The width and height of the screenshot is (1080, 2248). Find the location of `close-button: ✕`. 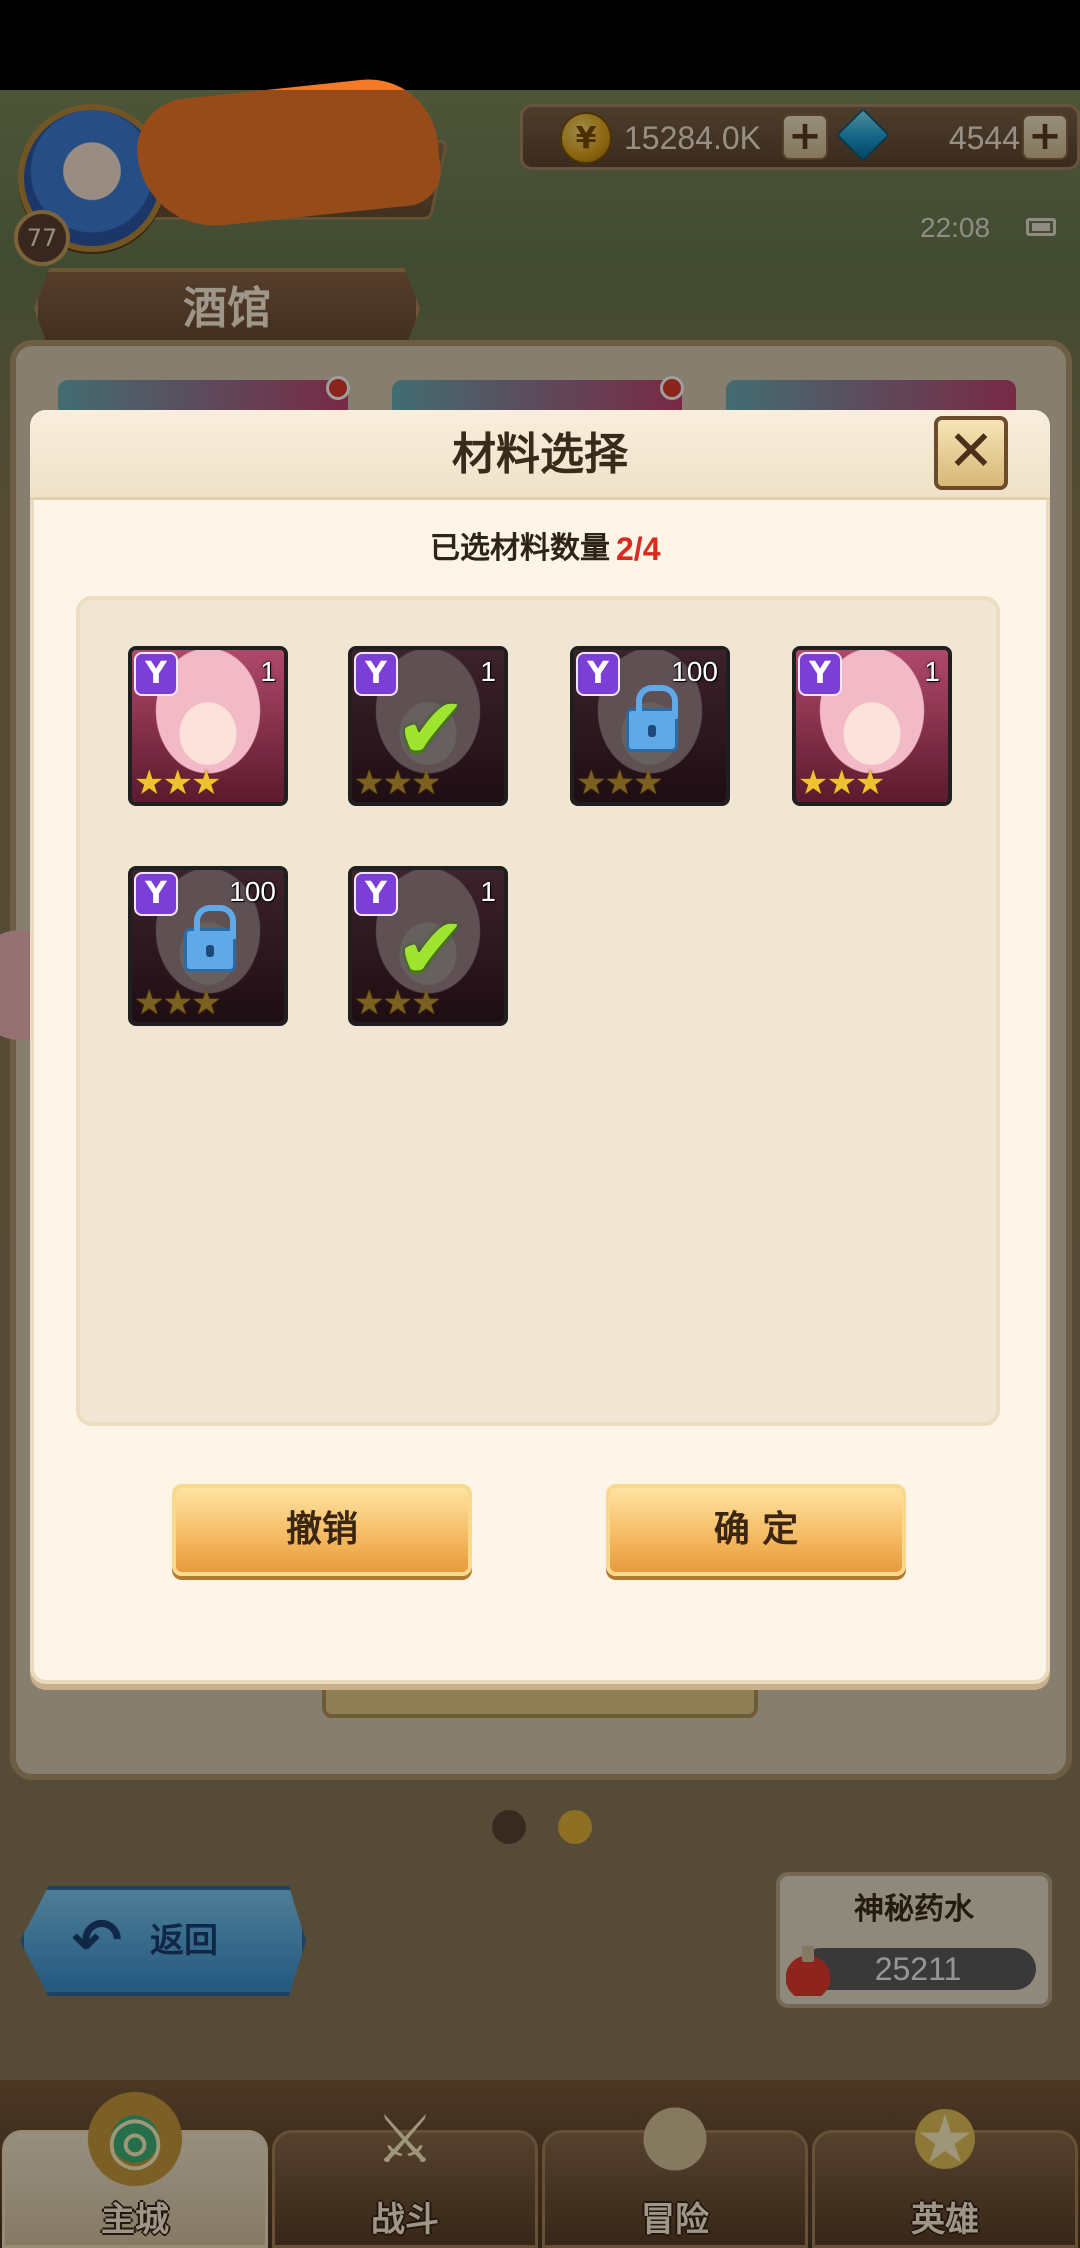

close-button: ✕ is located at coordinates (971, 453).